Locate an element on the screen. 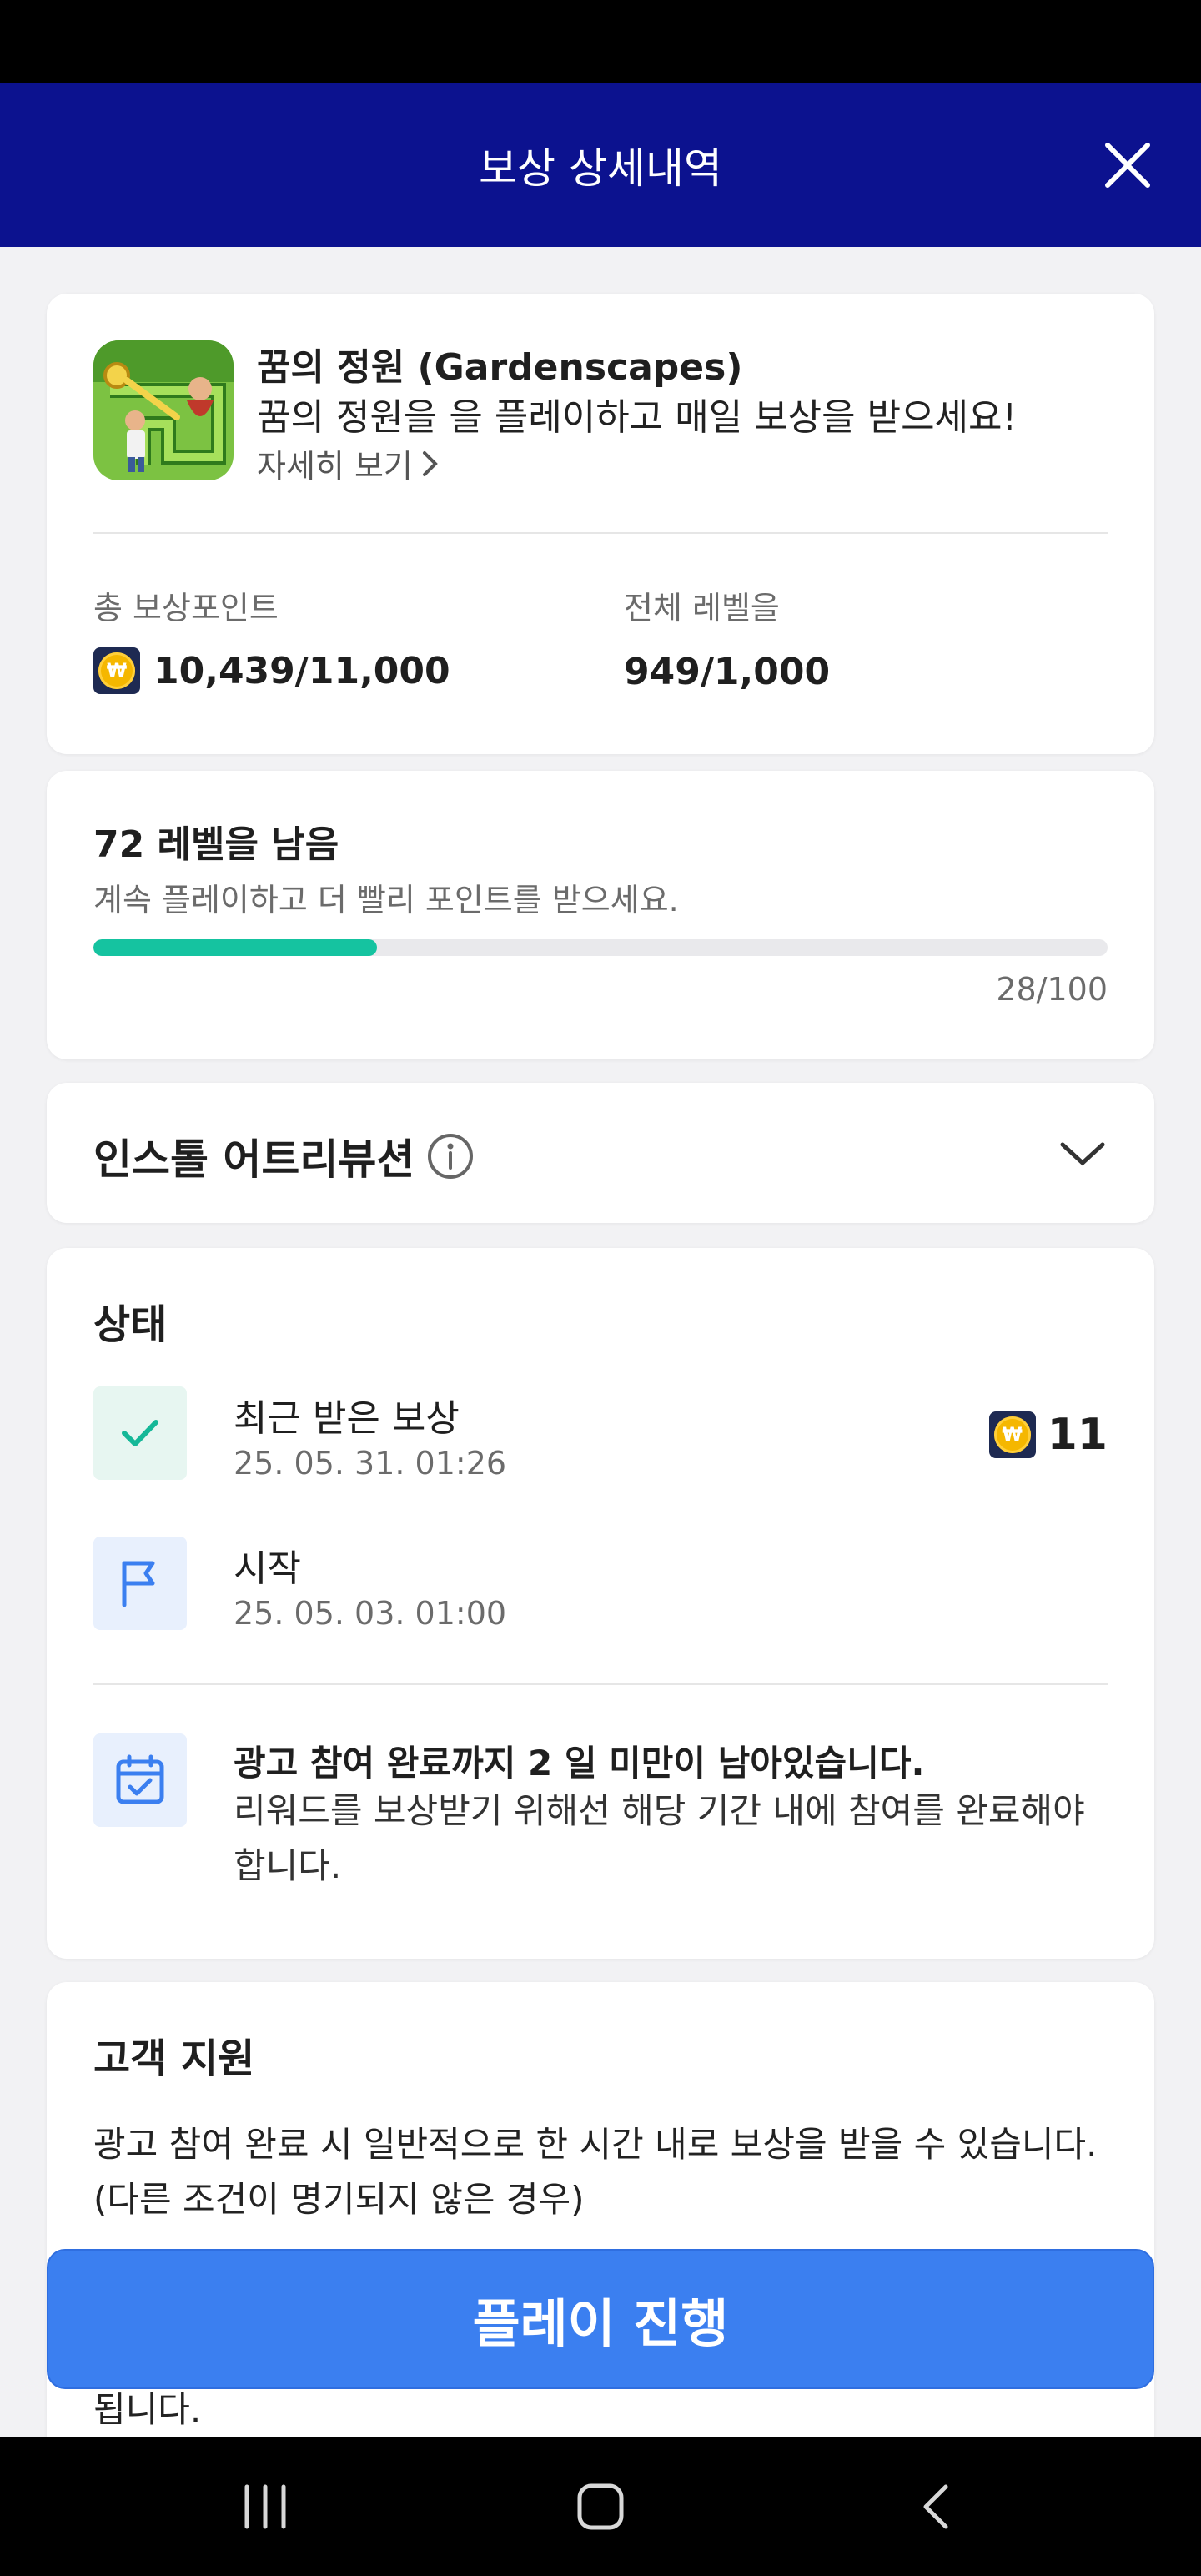  close-icon is located at coordinates (1128, 165).